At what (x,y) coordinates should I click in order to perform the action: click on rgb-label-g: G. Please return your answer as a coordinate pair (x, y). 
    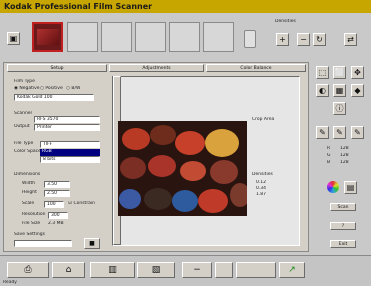
    Looking at the image, I should click on (329, 155).